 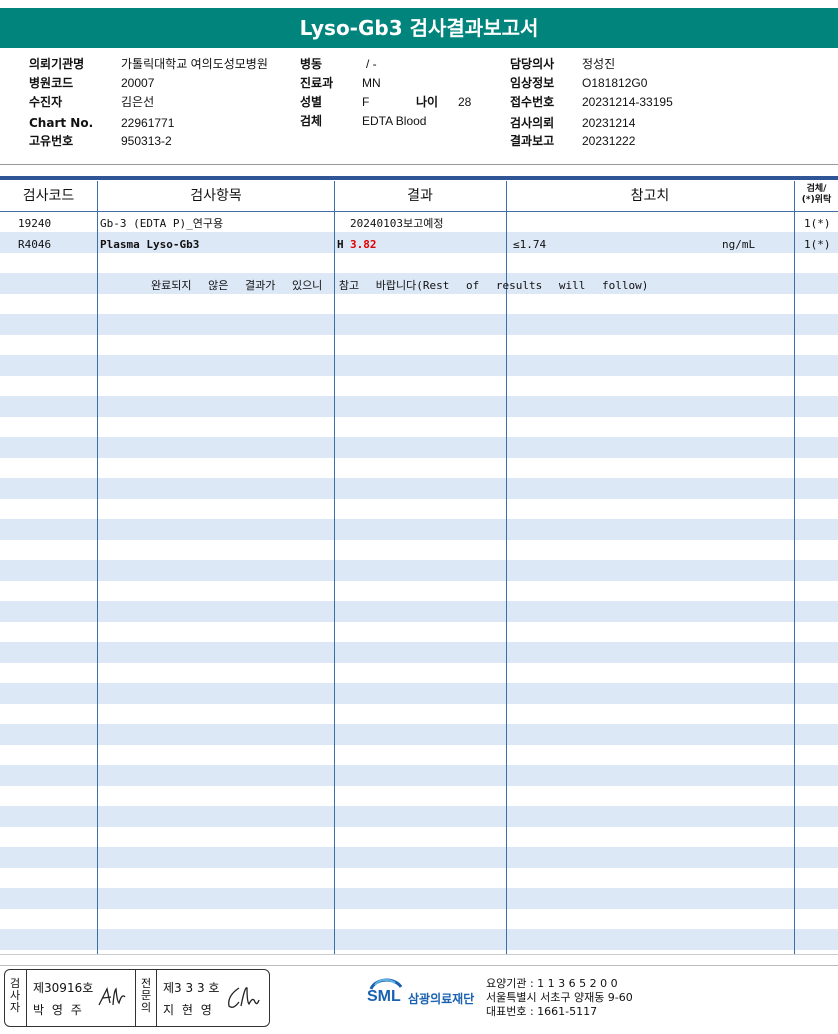 I want to click on label-institution: 의뢰기관명, so click(x=57, y=64).